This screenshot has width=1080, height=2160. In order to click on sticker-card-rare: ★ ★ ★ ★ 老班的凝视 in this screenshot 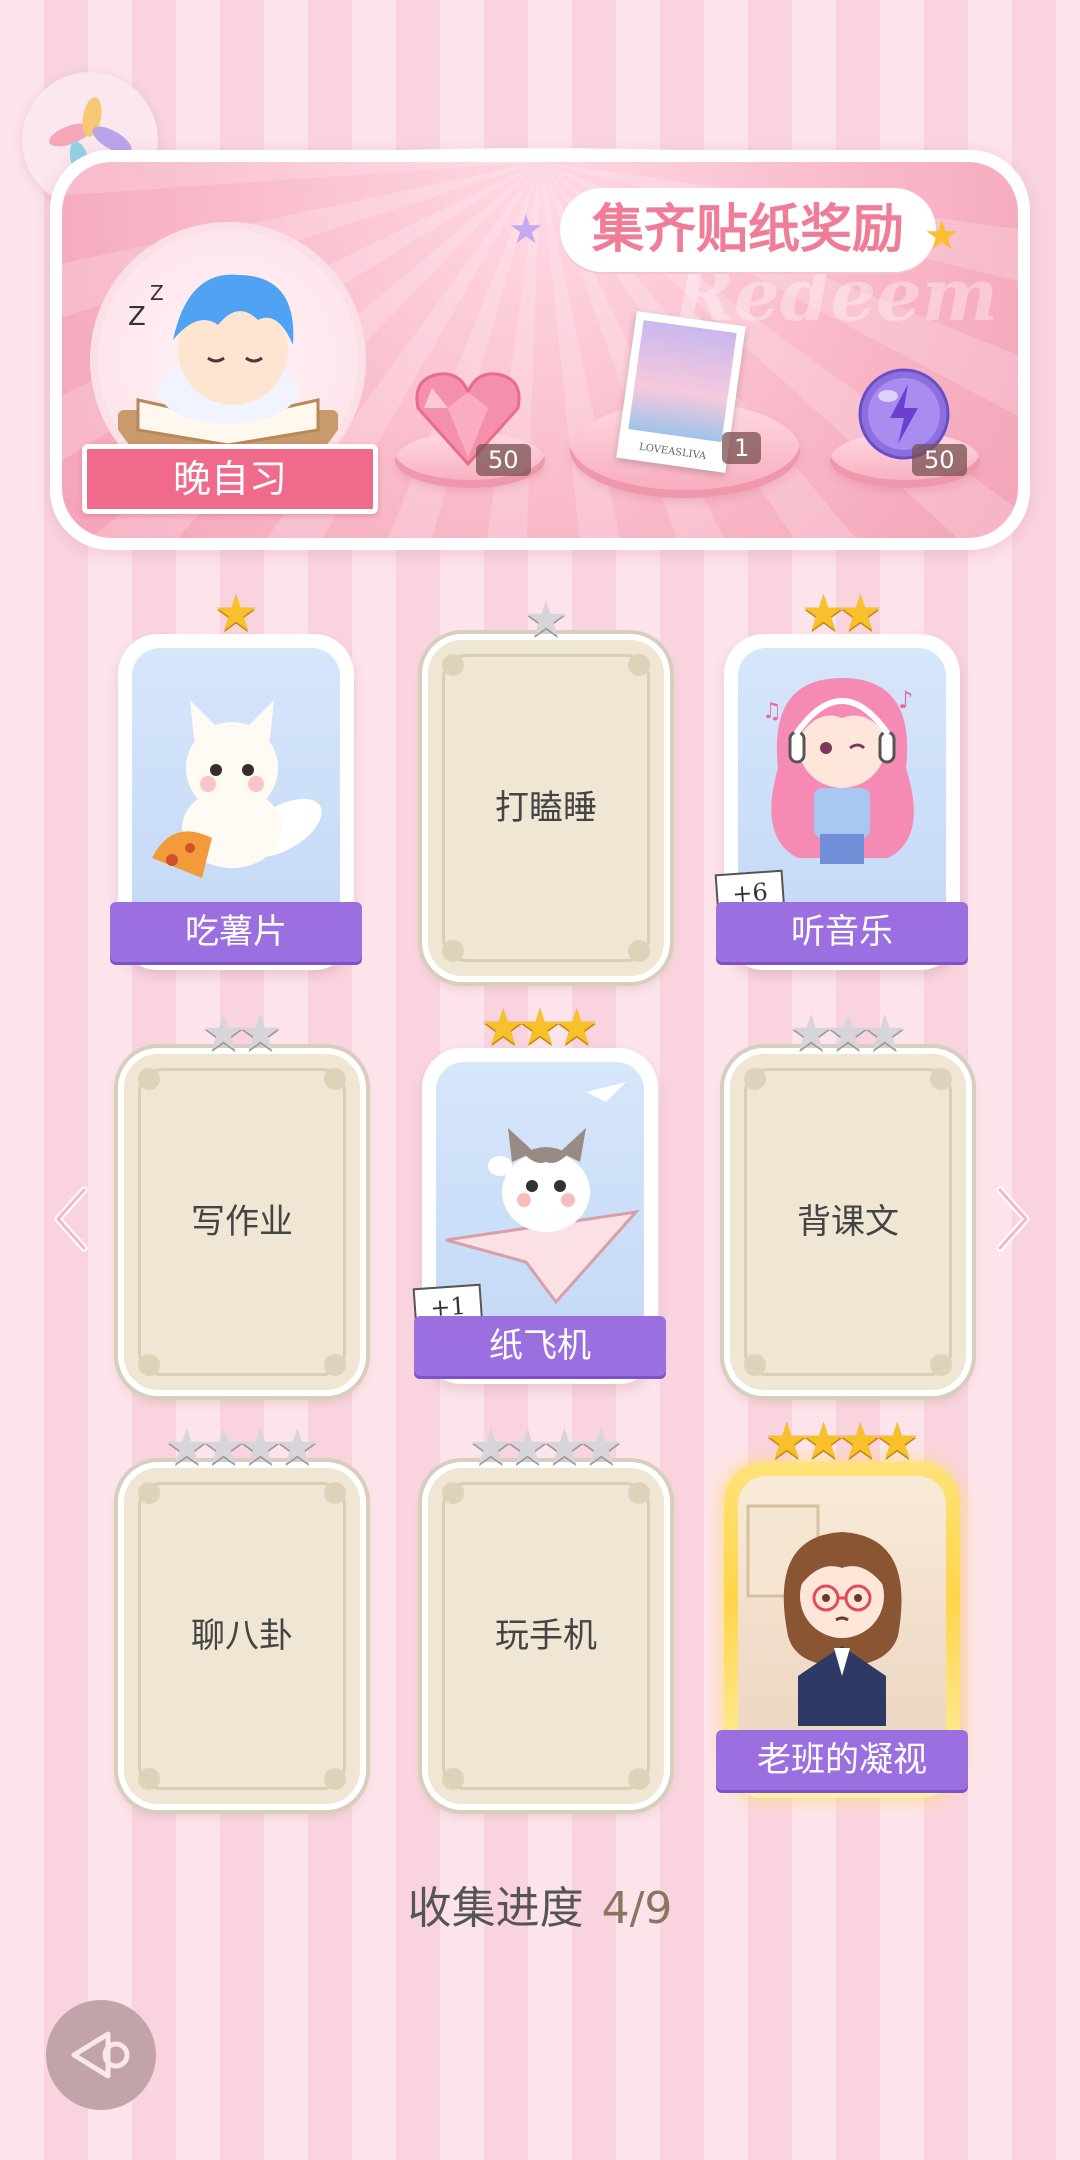, I will do `click(842, 1607)`.